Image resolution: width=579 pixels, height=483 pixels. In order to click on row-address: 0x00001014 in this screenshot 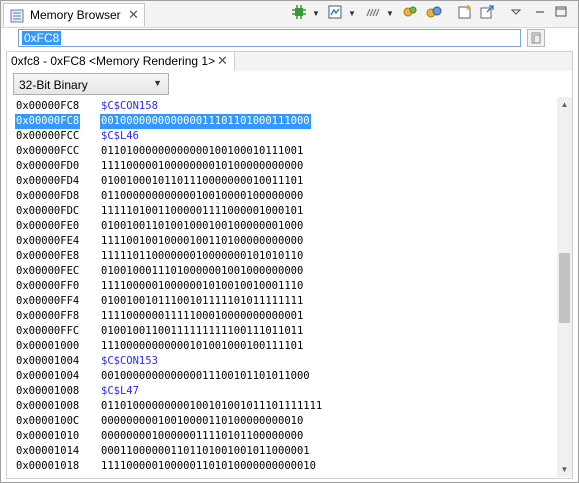, I will do `click(48, 451)`.